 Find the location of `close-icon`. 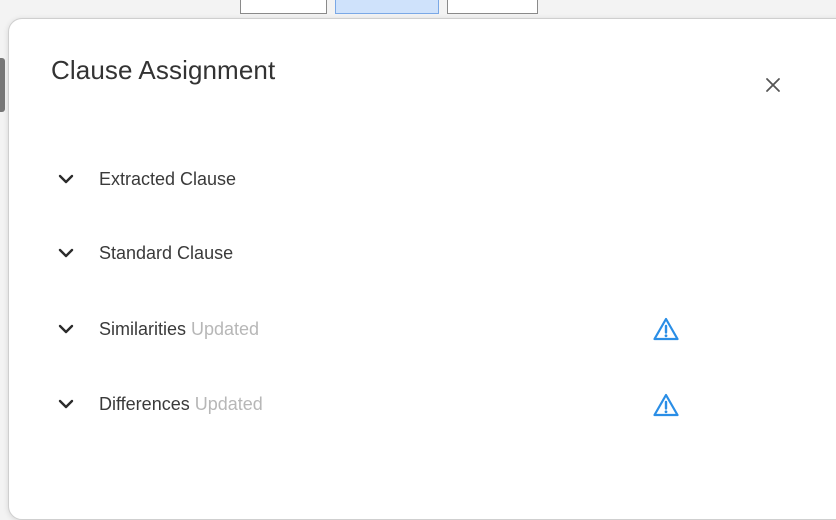

close-icon is located at coordinates (773, 85).